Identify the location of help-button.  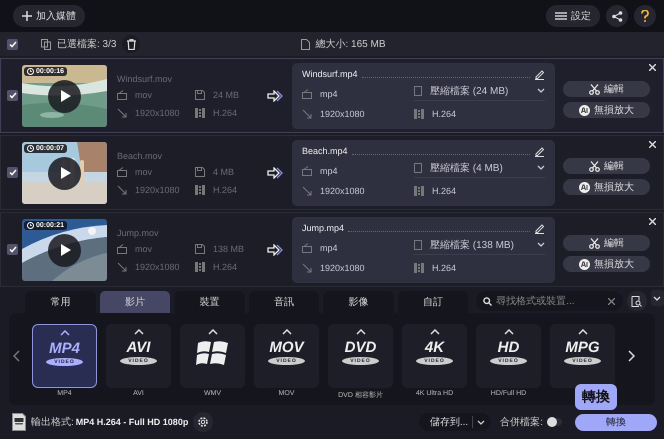
(645, 16).